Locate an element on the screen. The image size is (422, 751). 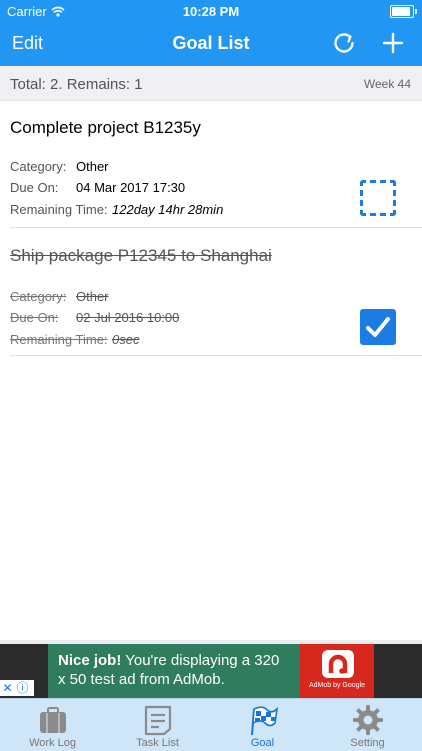
refresh-icon is located at coordinates (344, 43).